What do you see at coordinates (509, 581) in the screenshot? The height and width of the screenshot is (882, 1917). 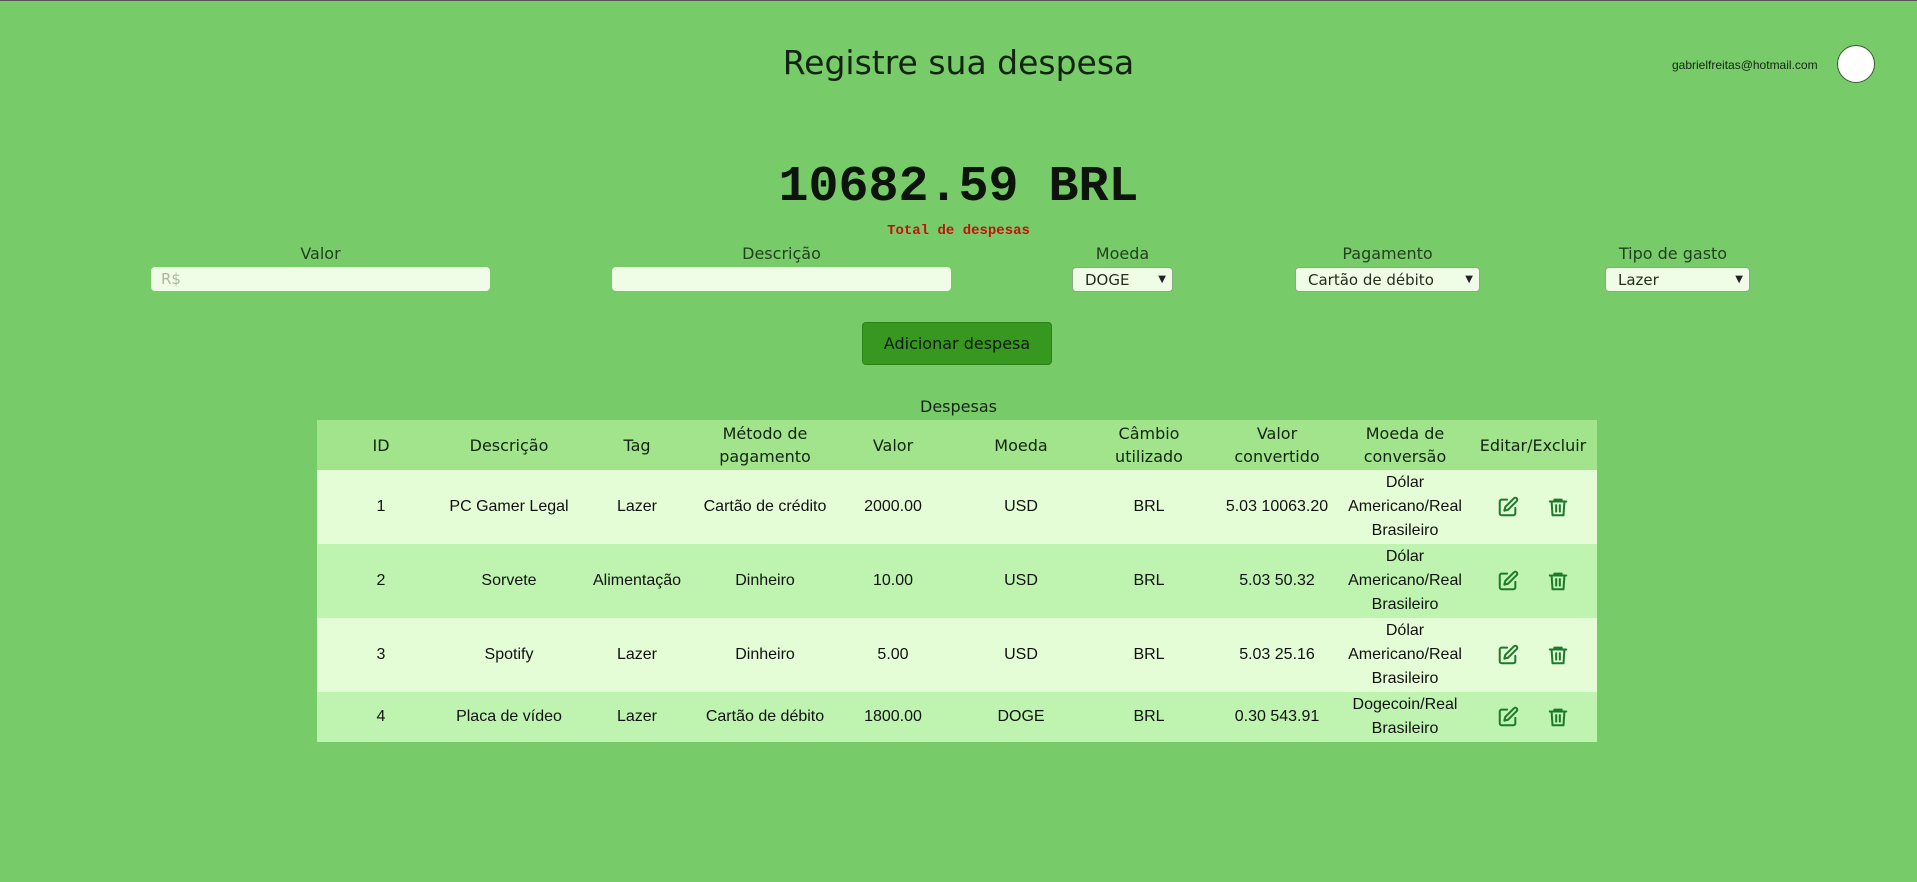 I see `cell-descricao: Sorvete` at bounding box center [509, 581].